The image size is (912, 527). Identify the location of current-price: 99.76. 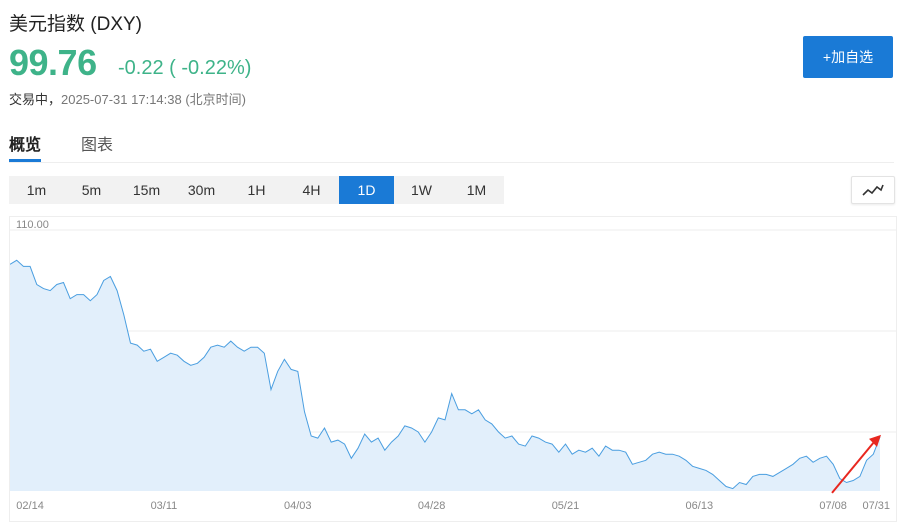
(53, 62).